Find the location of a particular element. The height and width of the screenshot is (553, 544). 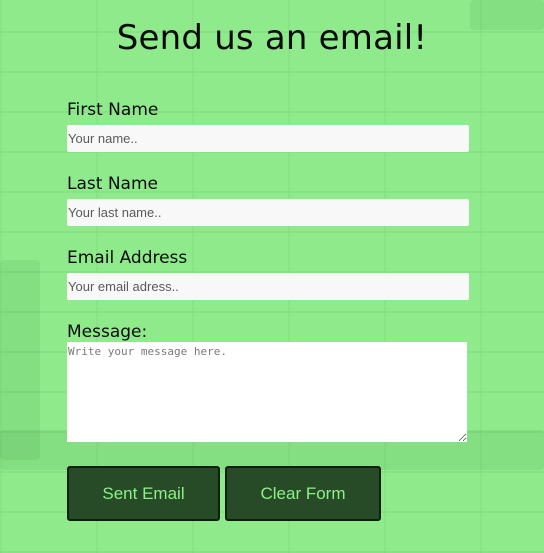

email-address-label: Email Address is located at coordinates (127, 258).